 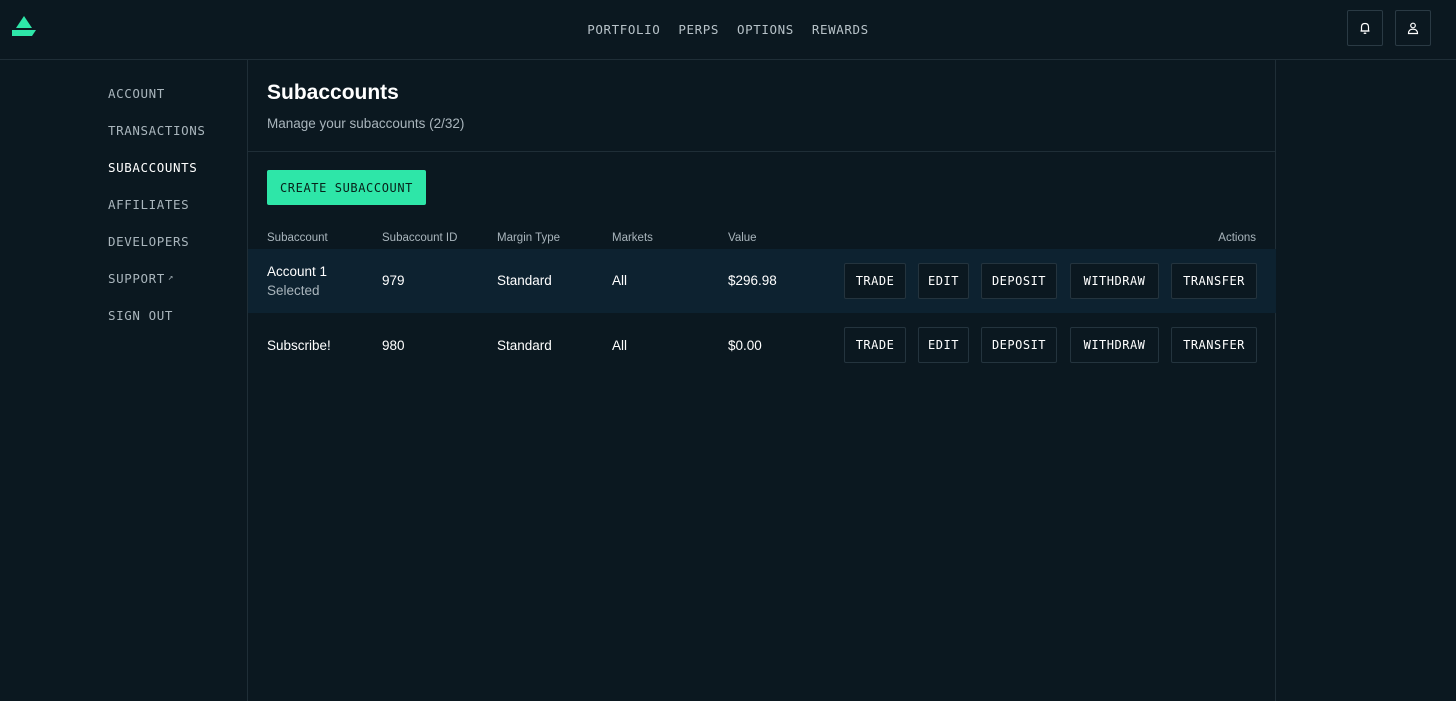 What do you see at coordinates (529, 238) in the screenshot?
I see `column-header-margin-type: Margin Type` at bounding box center [529, 238].